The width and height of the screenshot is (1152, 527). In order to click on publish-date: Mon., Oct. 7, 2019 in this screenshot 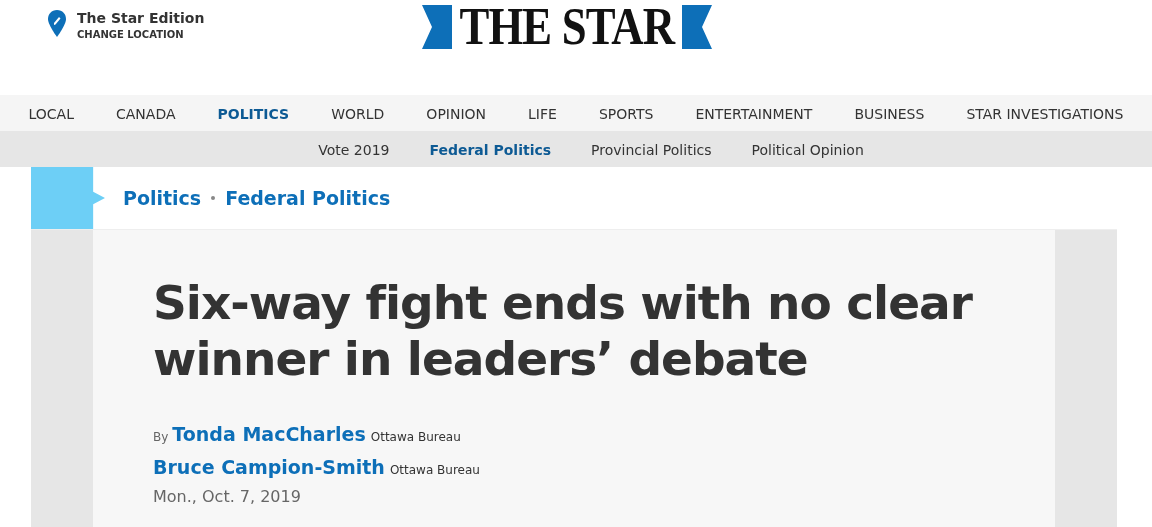, I will do `click(227, 497)`.